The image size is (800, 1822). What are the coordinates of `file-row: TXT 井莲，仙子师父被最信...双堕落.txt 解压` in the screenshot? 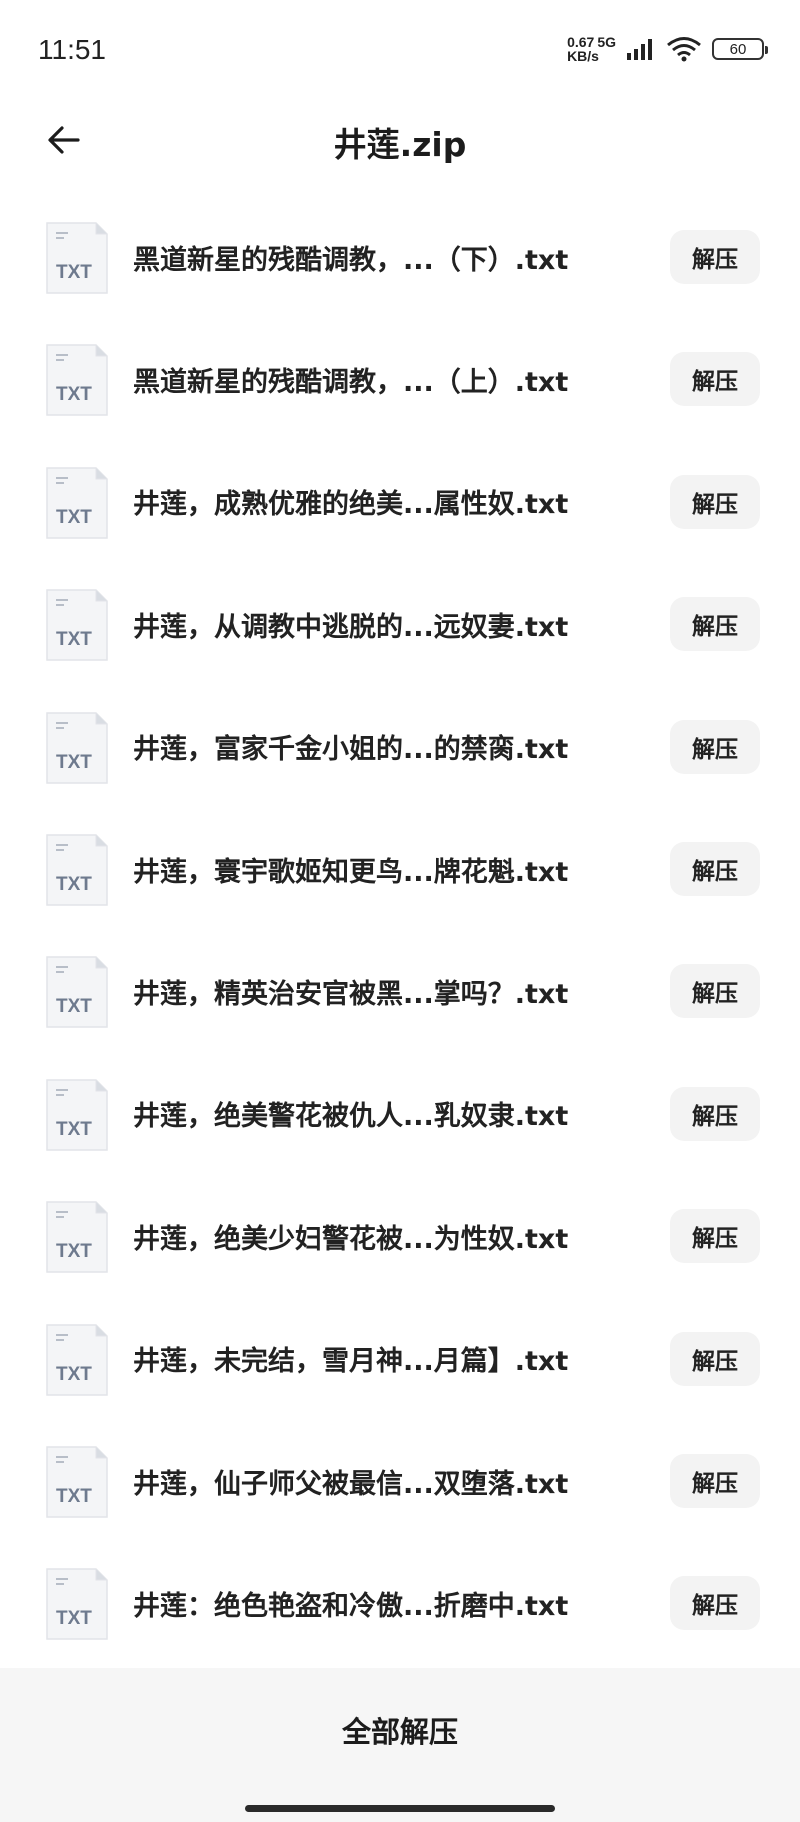 It's located at (400, 1481).